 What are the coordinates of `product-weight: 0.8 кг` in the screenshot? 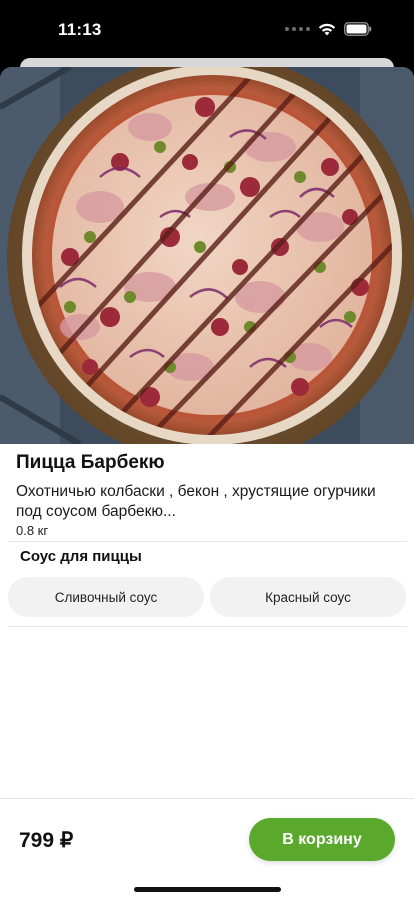 It's located at (32, 530).